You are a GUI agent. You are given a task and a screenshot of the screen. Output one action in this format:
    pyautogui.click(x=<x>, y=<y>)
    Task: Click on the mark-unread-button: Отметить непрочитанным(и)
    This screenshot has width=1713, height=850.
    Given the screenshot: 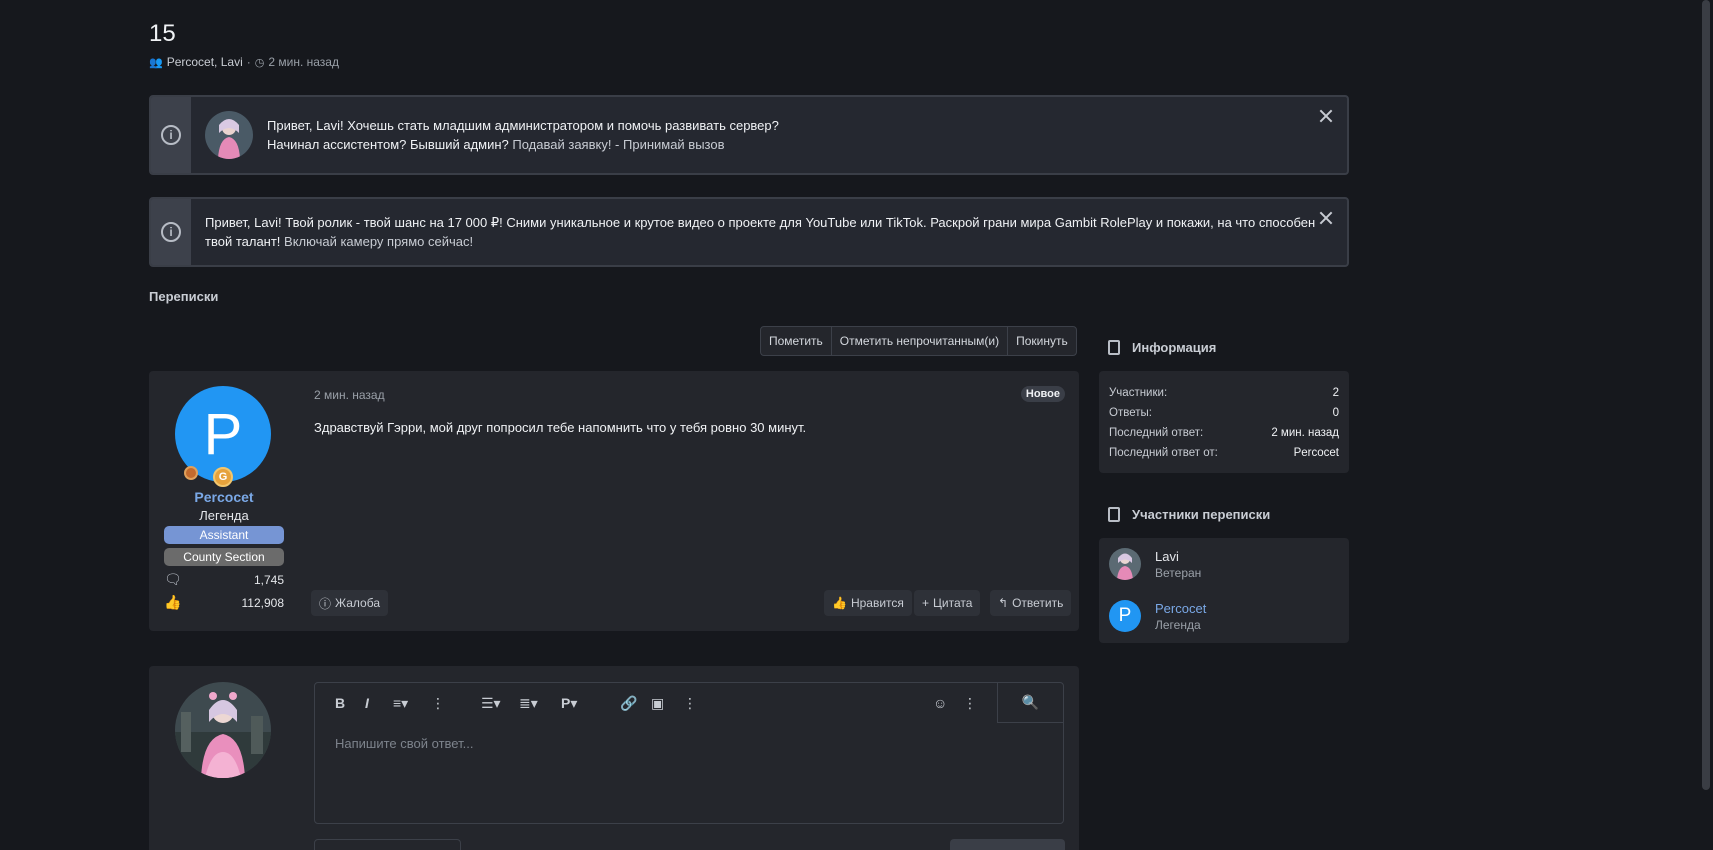 What is the action you would take?
    pyautogui.click(x=920, y=341)
    